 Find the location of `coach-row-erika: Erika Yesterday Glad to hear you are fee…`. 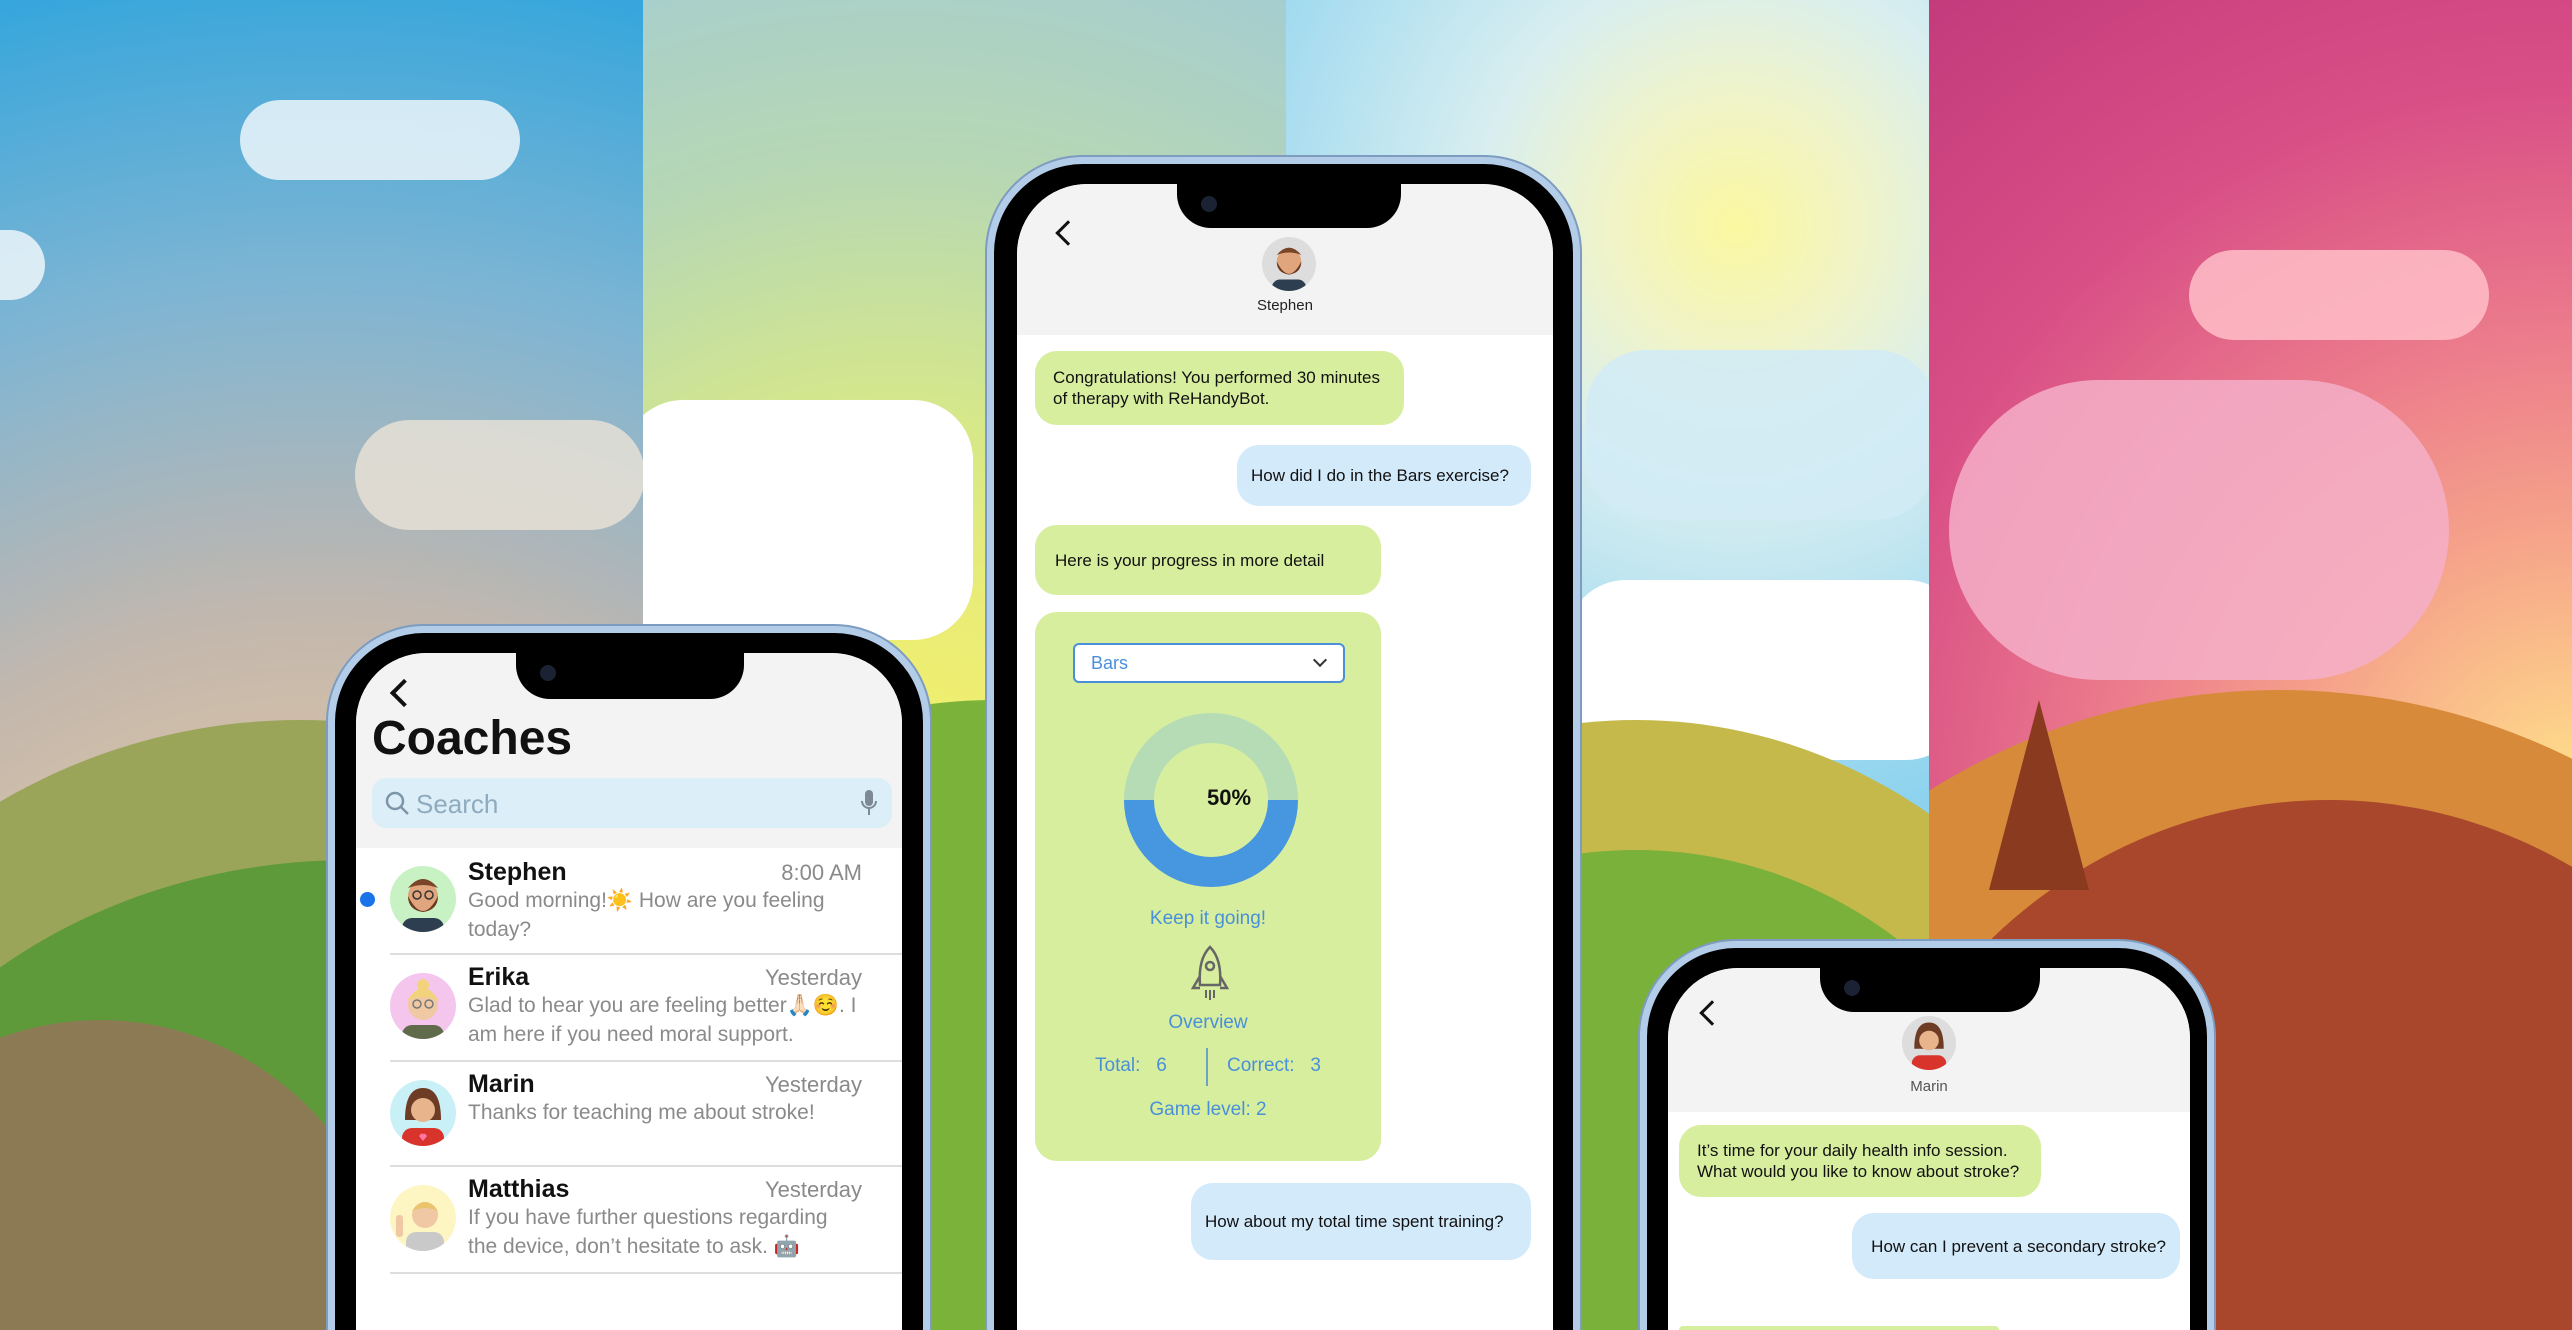

coach-row-erika: Erika Yesterday Glad to hear you are fee… is located at coordinates (629, 1007).